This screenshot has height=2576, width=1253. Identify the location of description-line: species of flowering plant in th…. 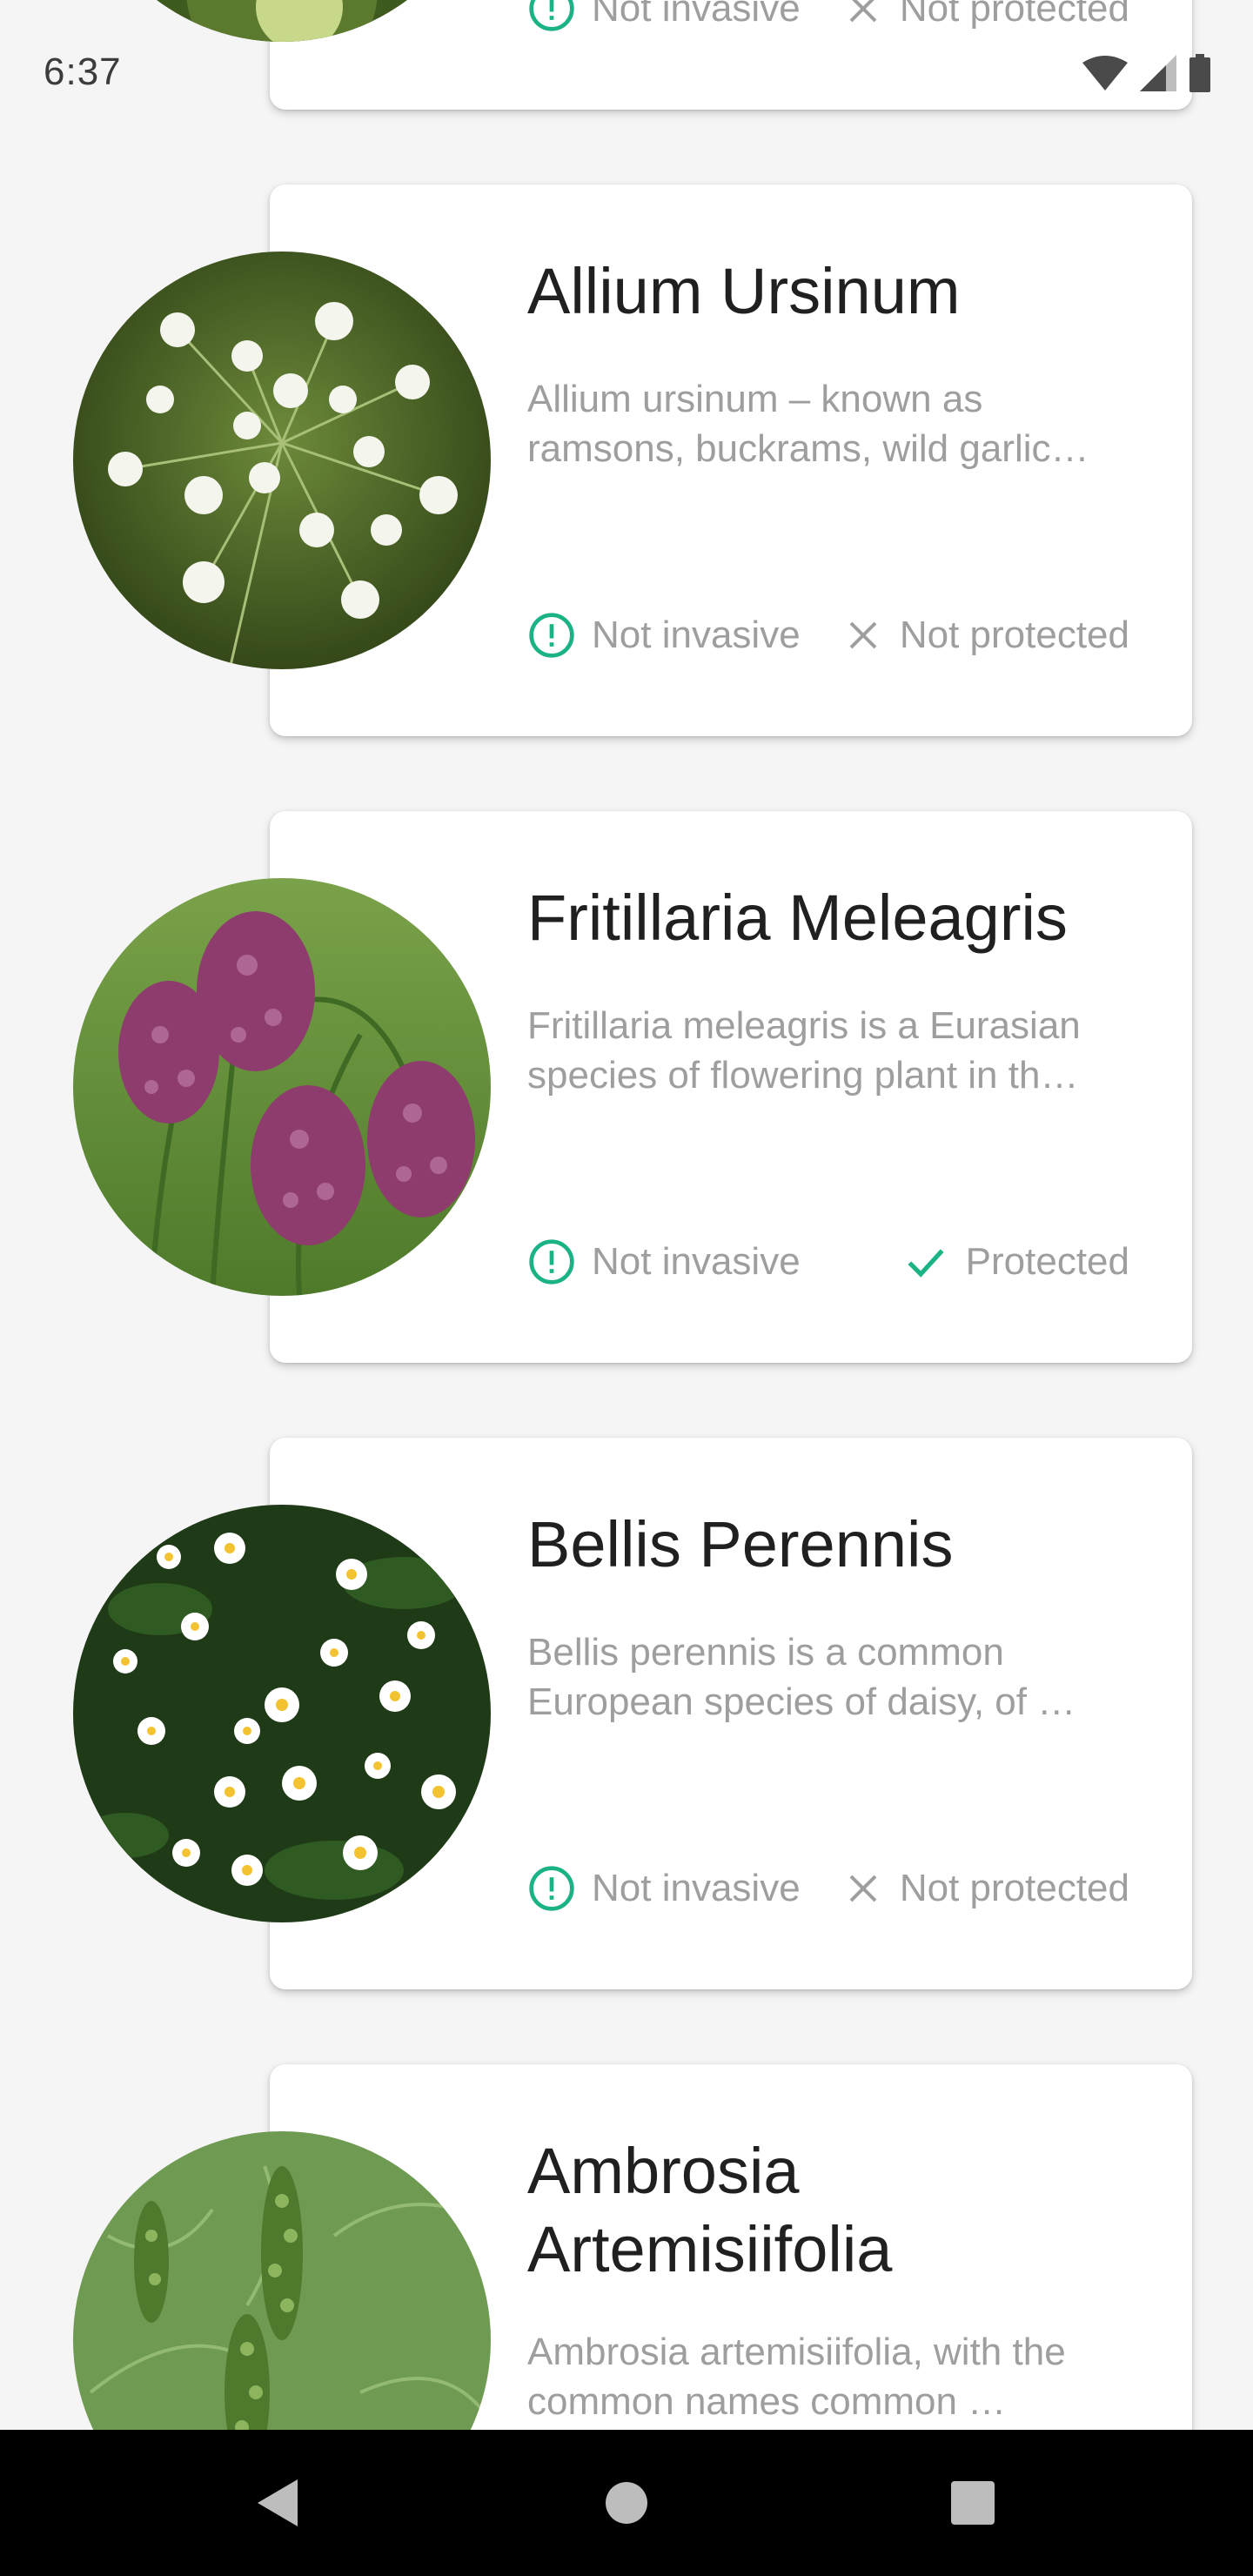
(803, 1076).